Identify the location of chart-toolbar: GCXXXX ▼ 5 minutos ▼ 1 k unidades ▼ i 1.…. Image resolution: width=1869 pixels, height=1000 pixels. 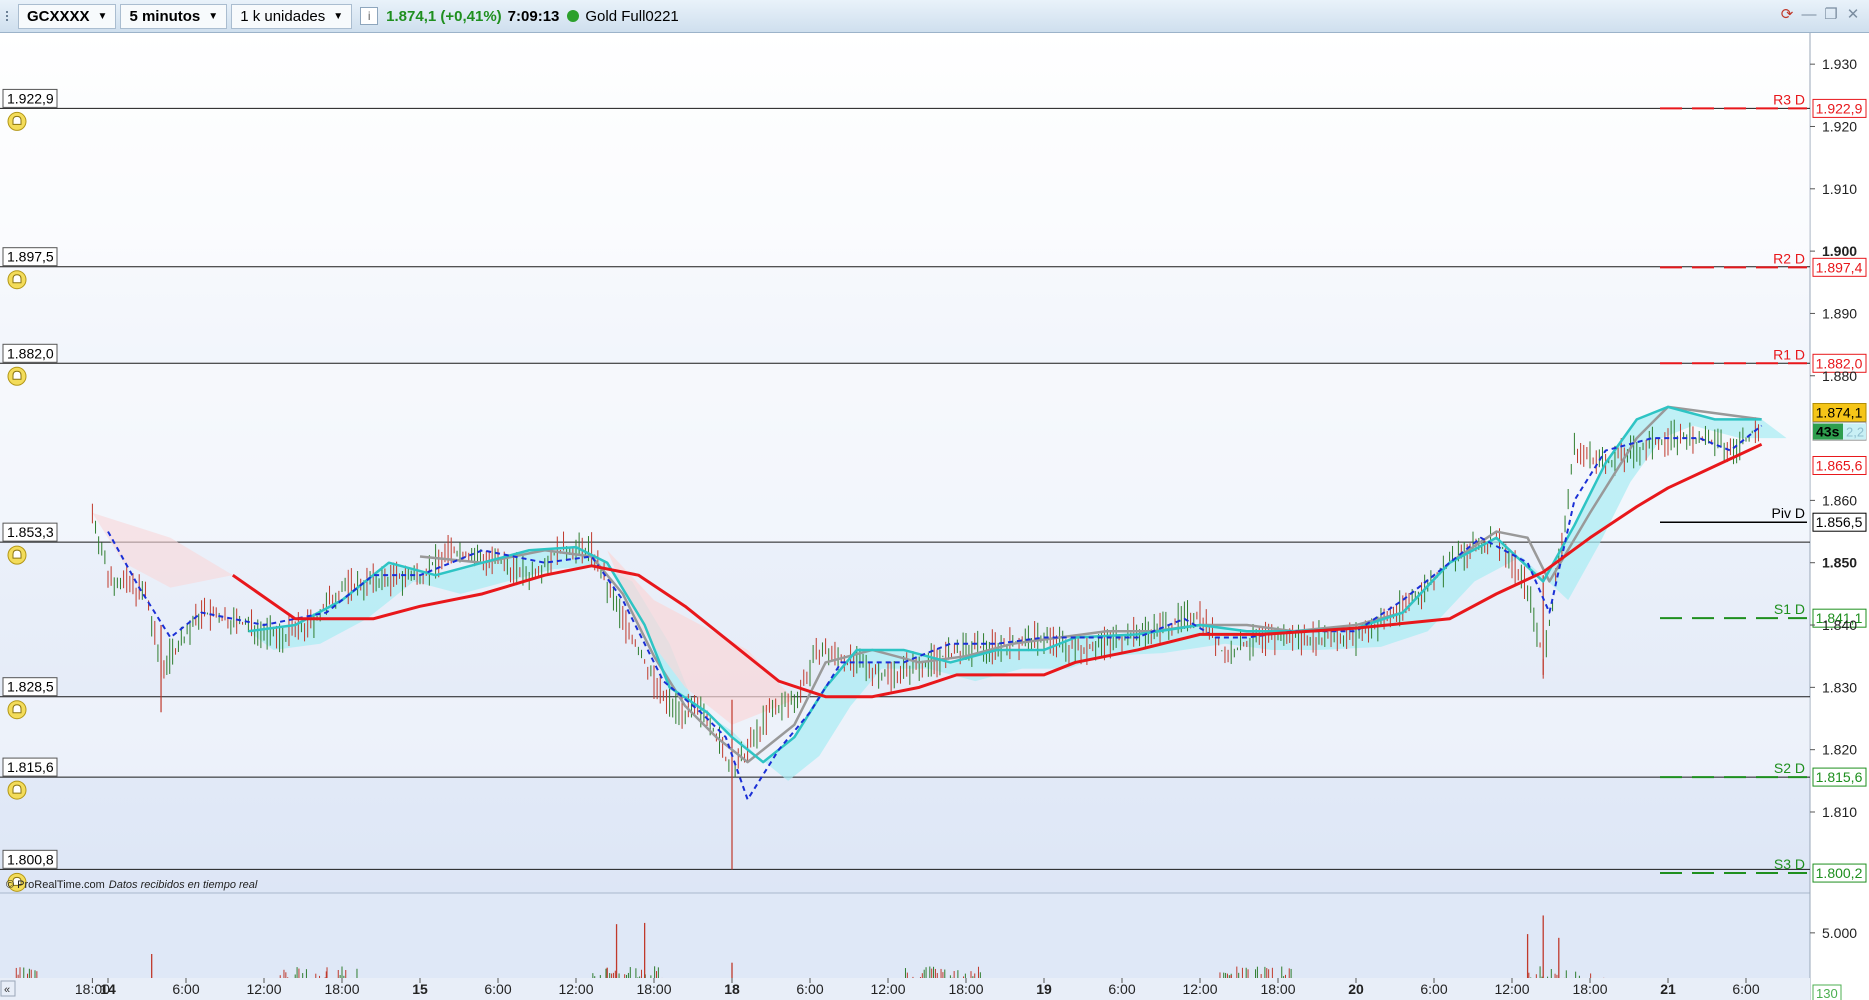
(934, 16).